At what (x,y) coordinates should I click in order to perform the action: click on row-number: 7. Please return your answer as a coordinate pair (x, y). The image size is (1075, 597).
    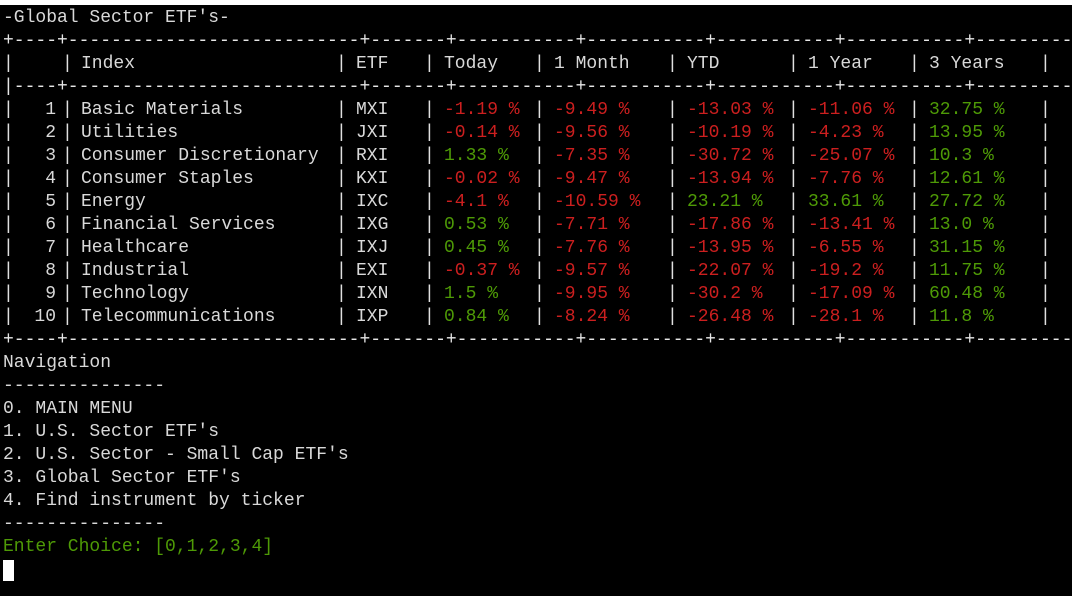
    Looking at the image, I should click on (50, 248).